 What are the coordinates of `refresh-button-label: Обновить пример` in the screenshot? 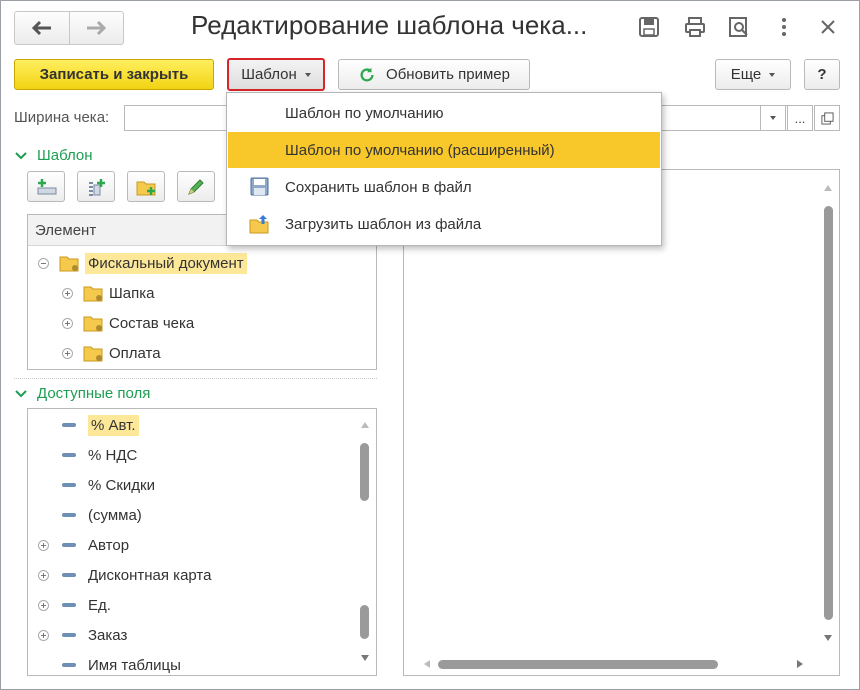 It's located at (448, 74).